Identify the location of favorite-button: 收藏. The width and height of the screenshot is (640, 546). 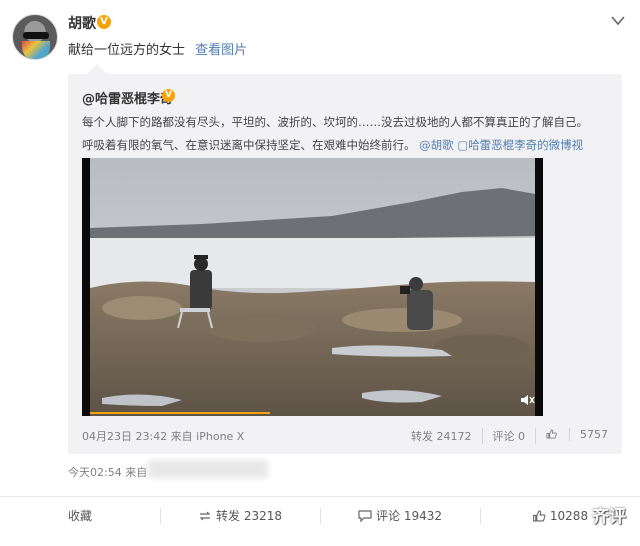
(80, 515).